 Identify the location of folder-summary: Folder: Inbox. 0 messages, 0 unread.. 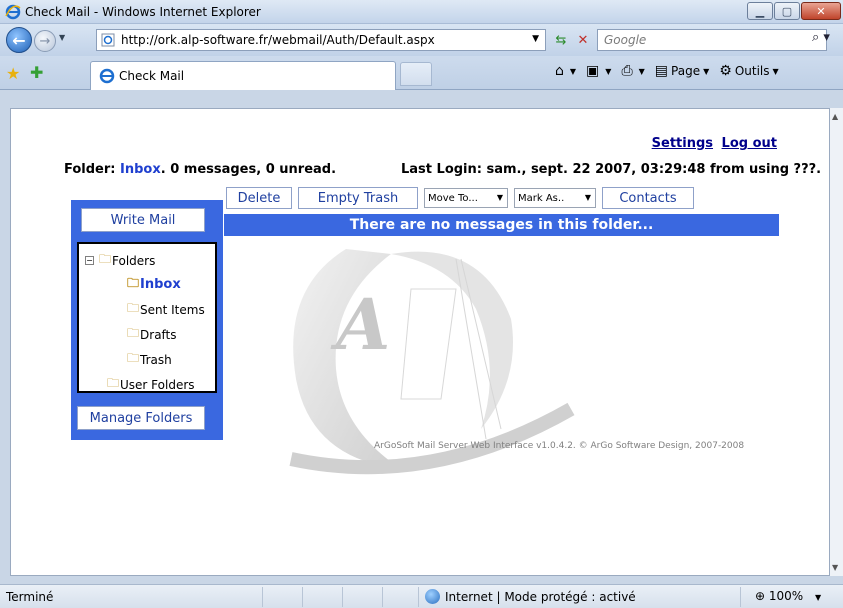
(200, 169).